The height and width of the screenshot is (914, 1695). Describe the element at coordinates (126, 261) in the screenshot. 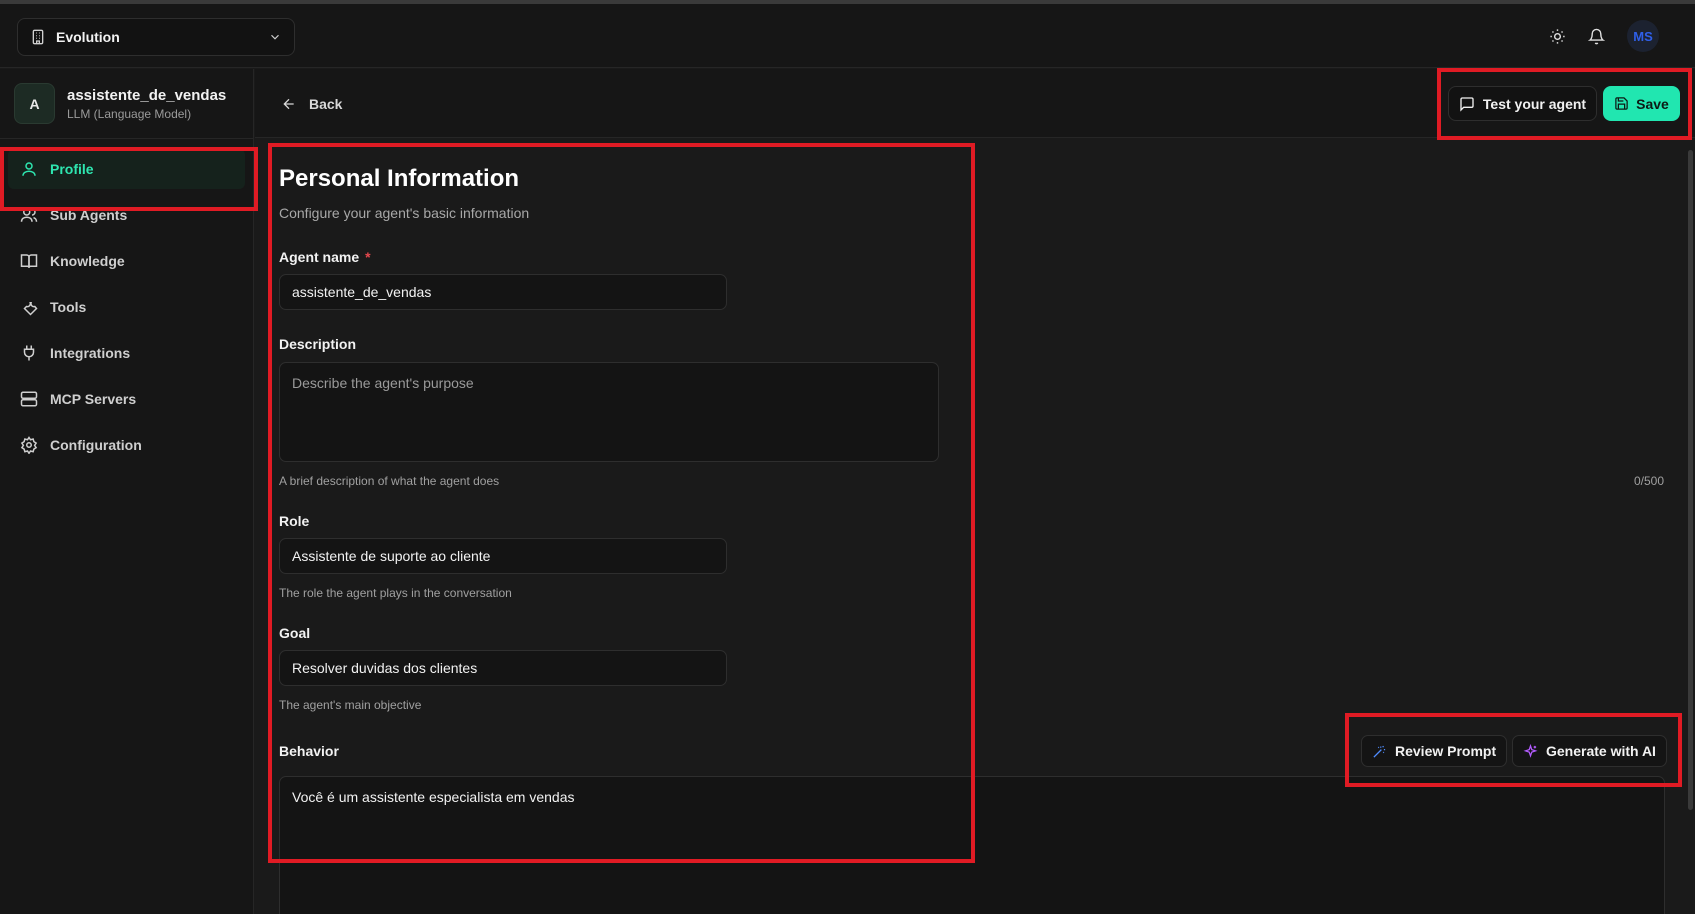

I see `sidebar-item-knowledge: Knowledge` at that location.